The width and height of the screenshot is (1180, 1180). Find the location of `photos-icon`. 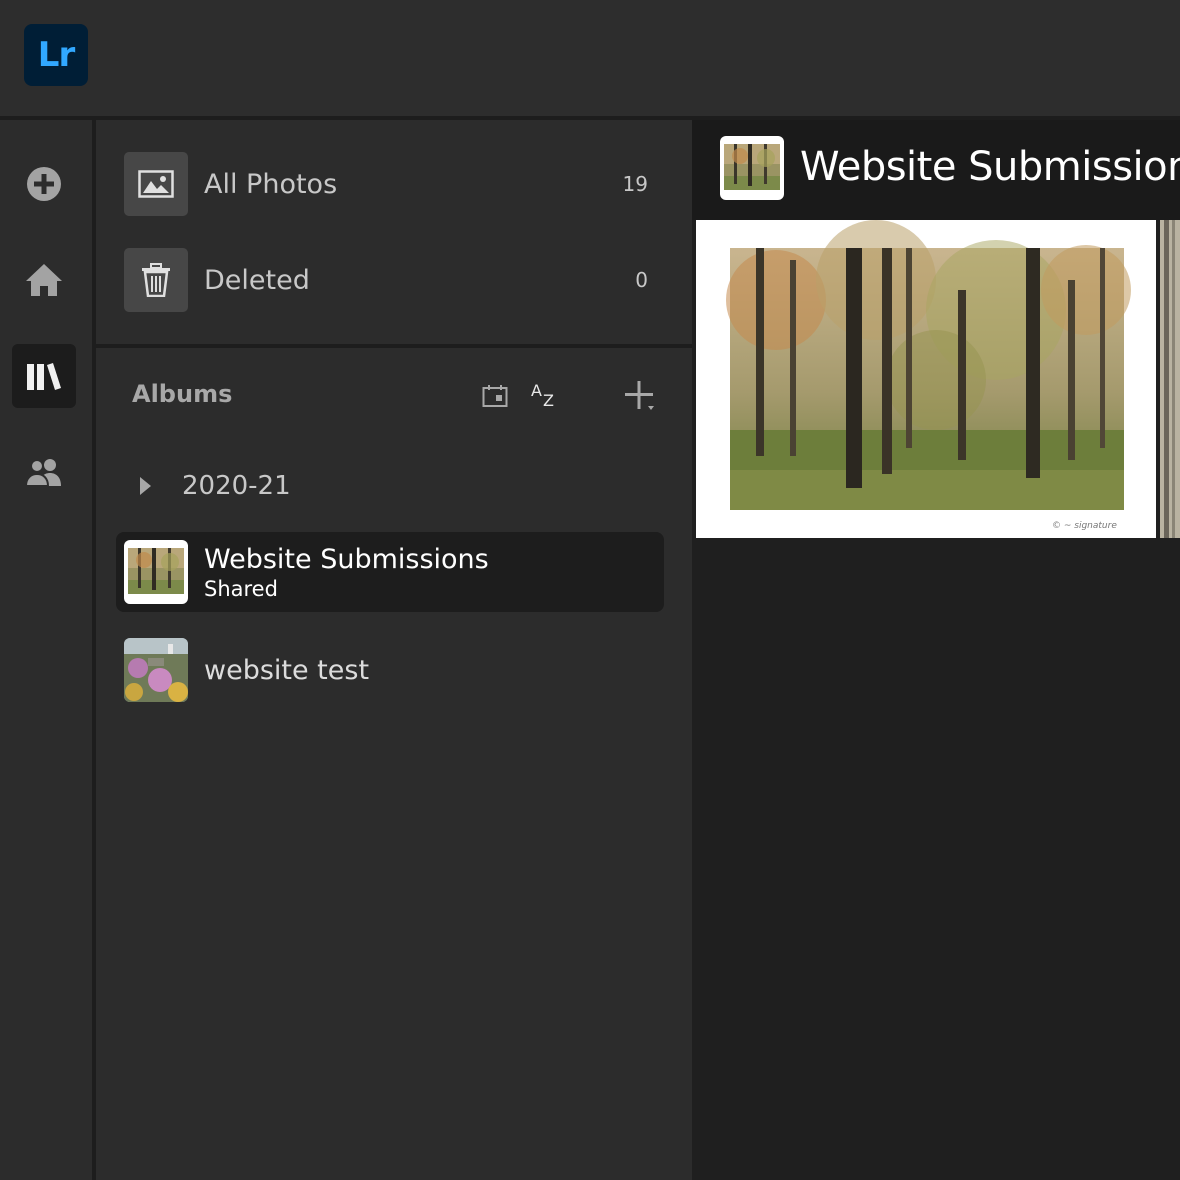

photos-icon is located at coordinates (156, 184).